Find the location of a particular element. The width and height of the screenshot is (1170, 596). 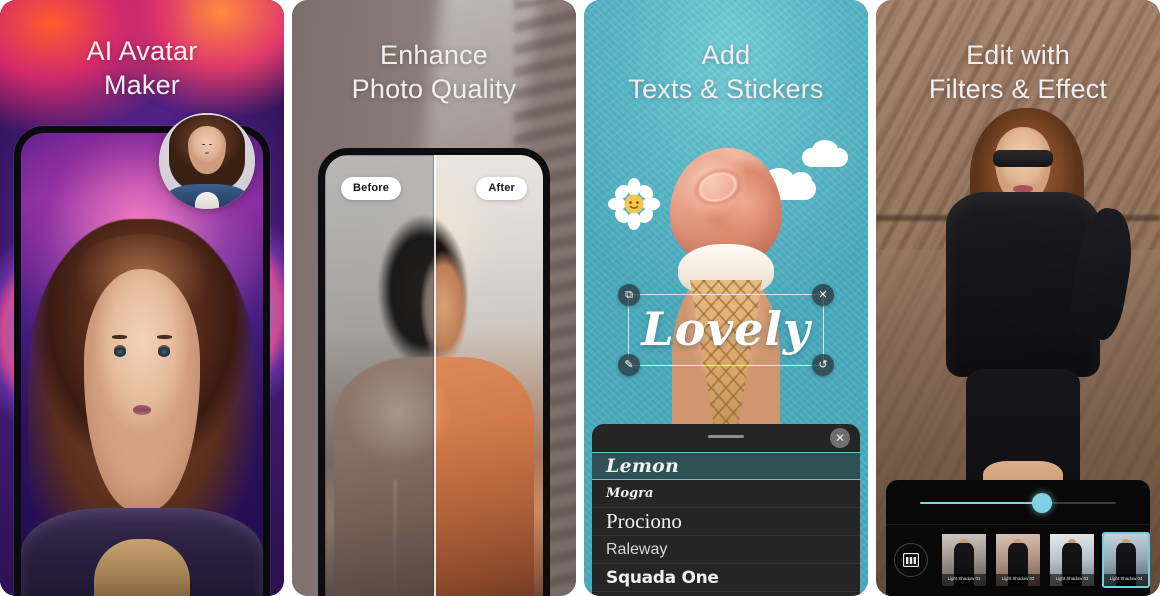

generated-avatar-portrait is located at coordinates (142, 407).